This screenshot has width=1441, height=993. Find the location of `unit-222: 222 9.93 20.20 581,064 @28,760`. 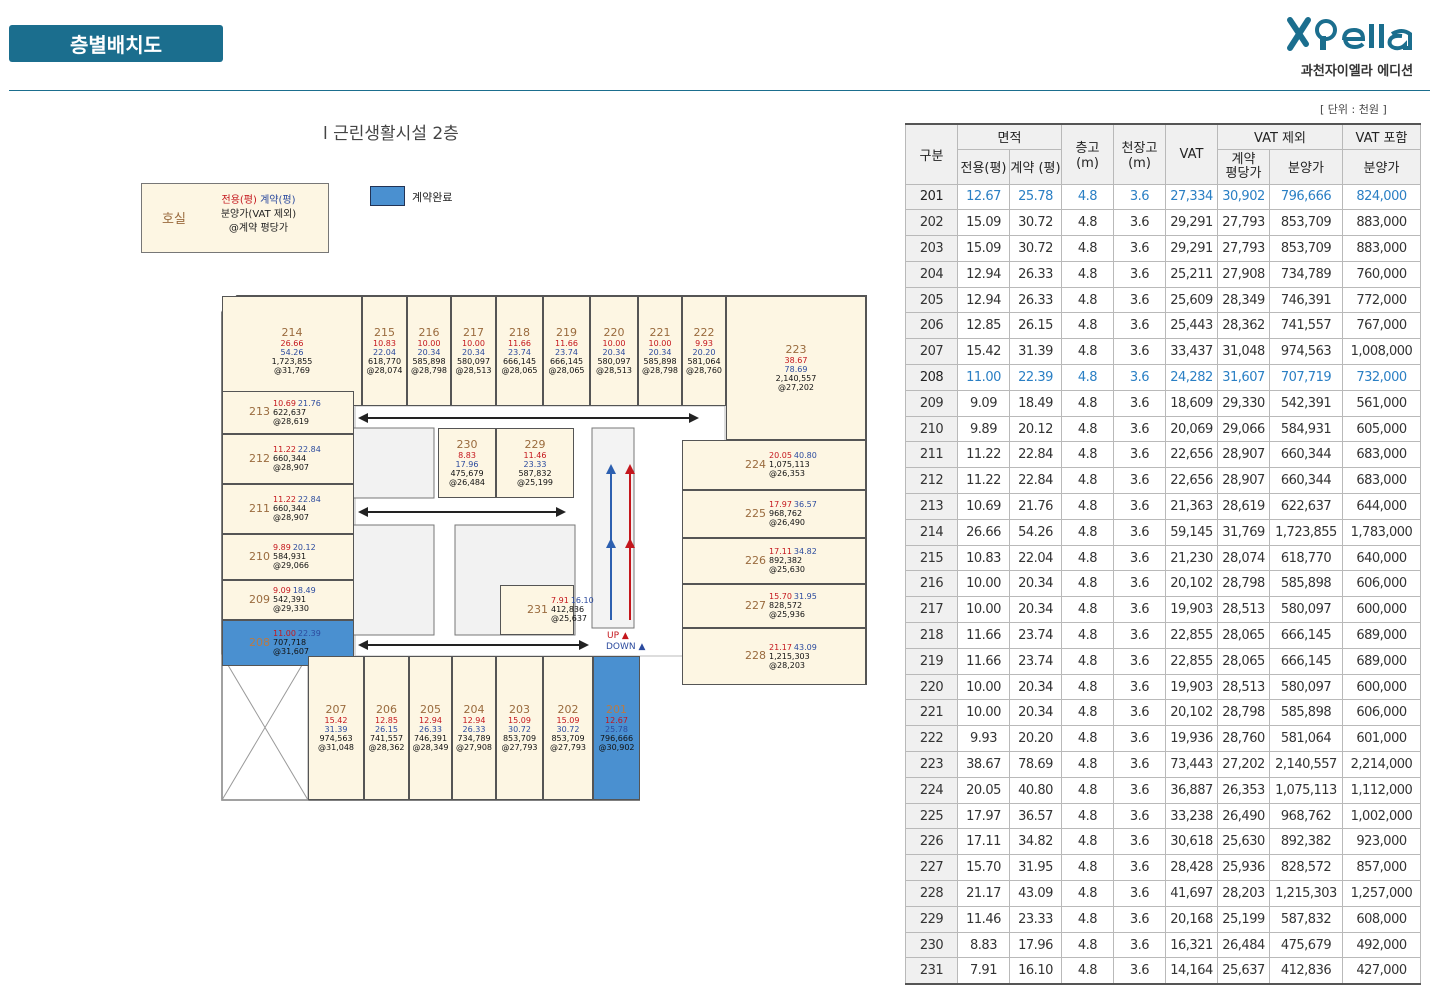

unit-222: 222 9.93 20.20 581,064 @28,760 is located at coordinates (704, 351).